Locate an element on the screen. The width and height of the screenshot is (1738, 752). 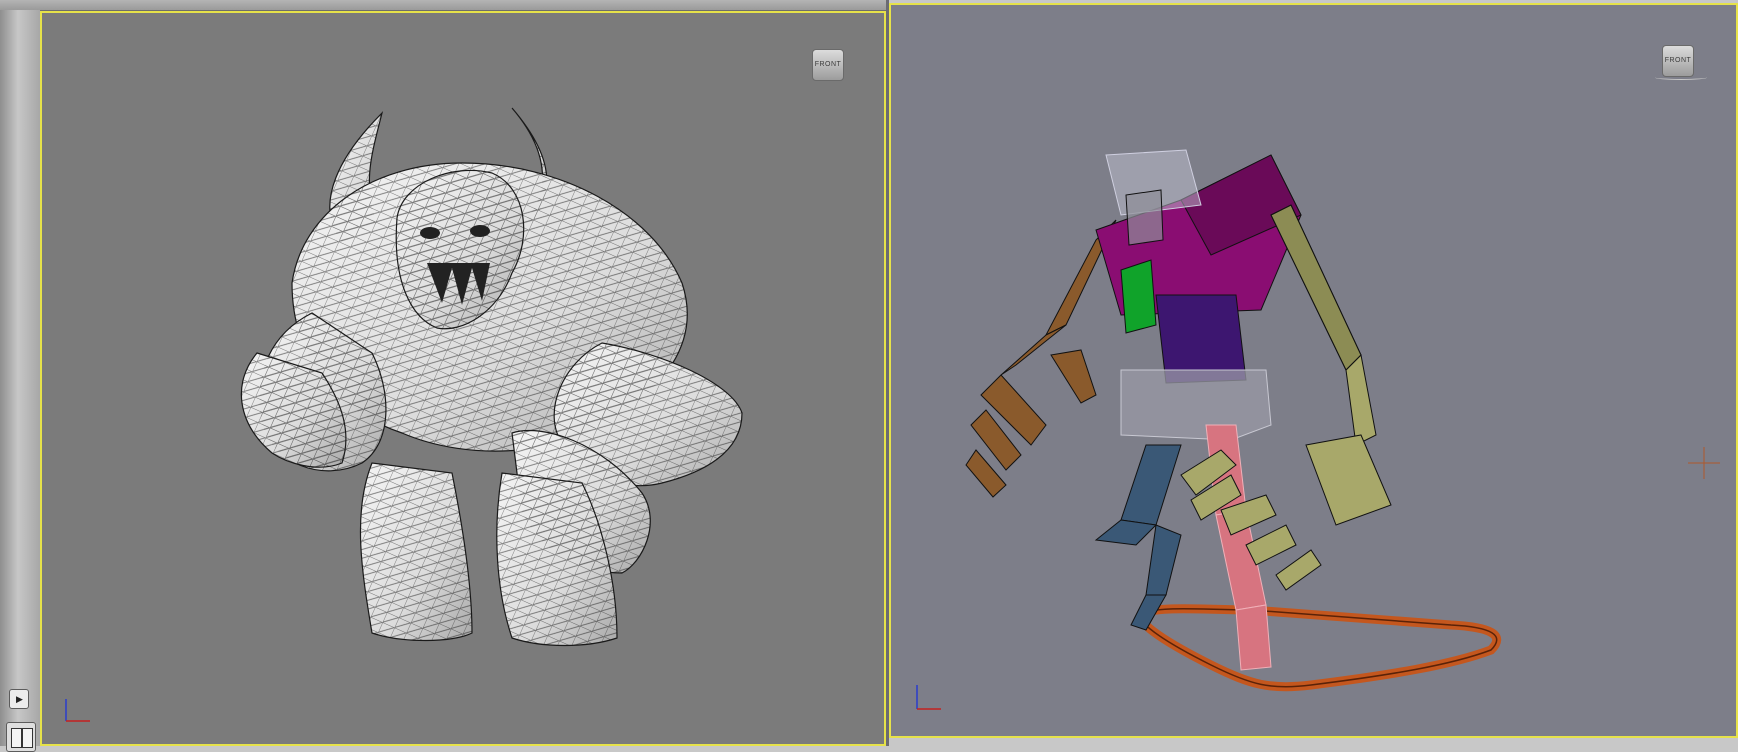
play-icon: ▶ is located at coordinates (19, 699).